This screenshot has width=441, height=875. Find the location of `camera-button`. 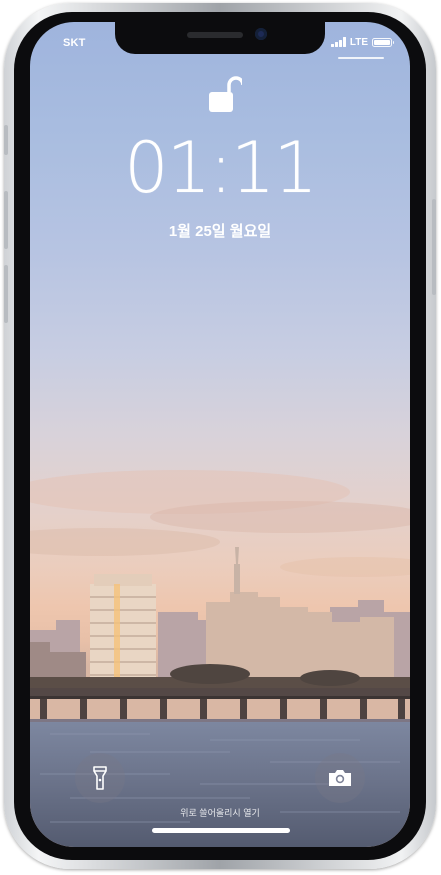

camera-button is located at coordinates (340, 778).